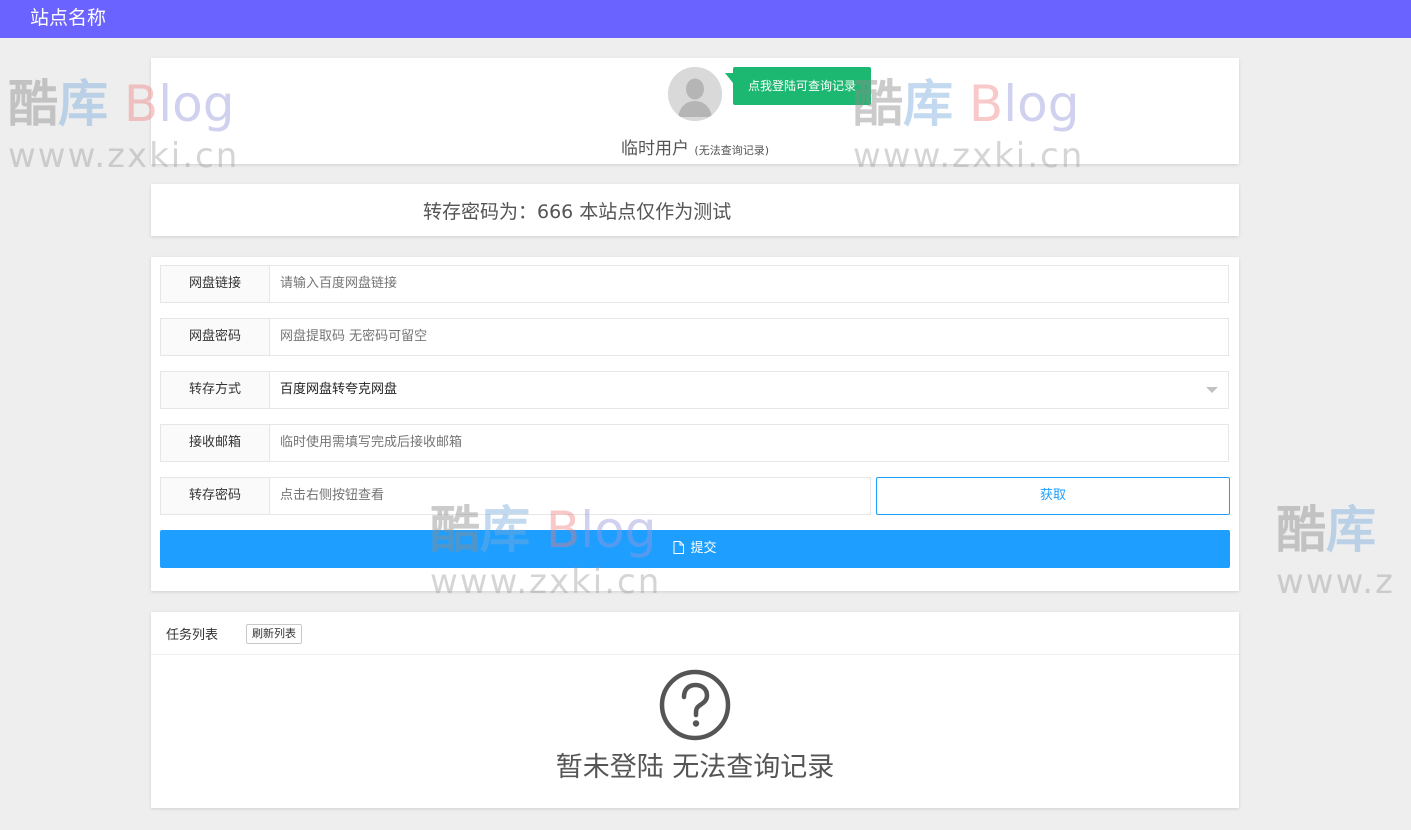  I want to click on transfer-mode-row: 转存方式 百度网盘转夸克网盘, so click(694, 390).